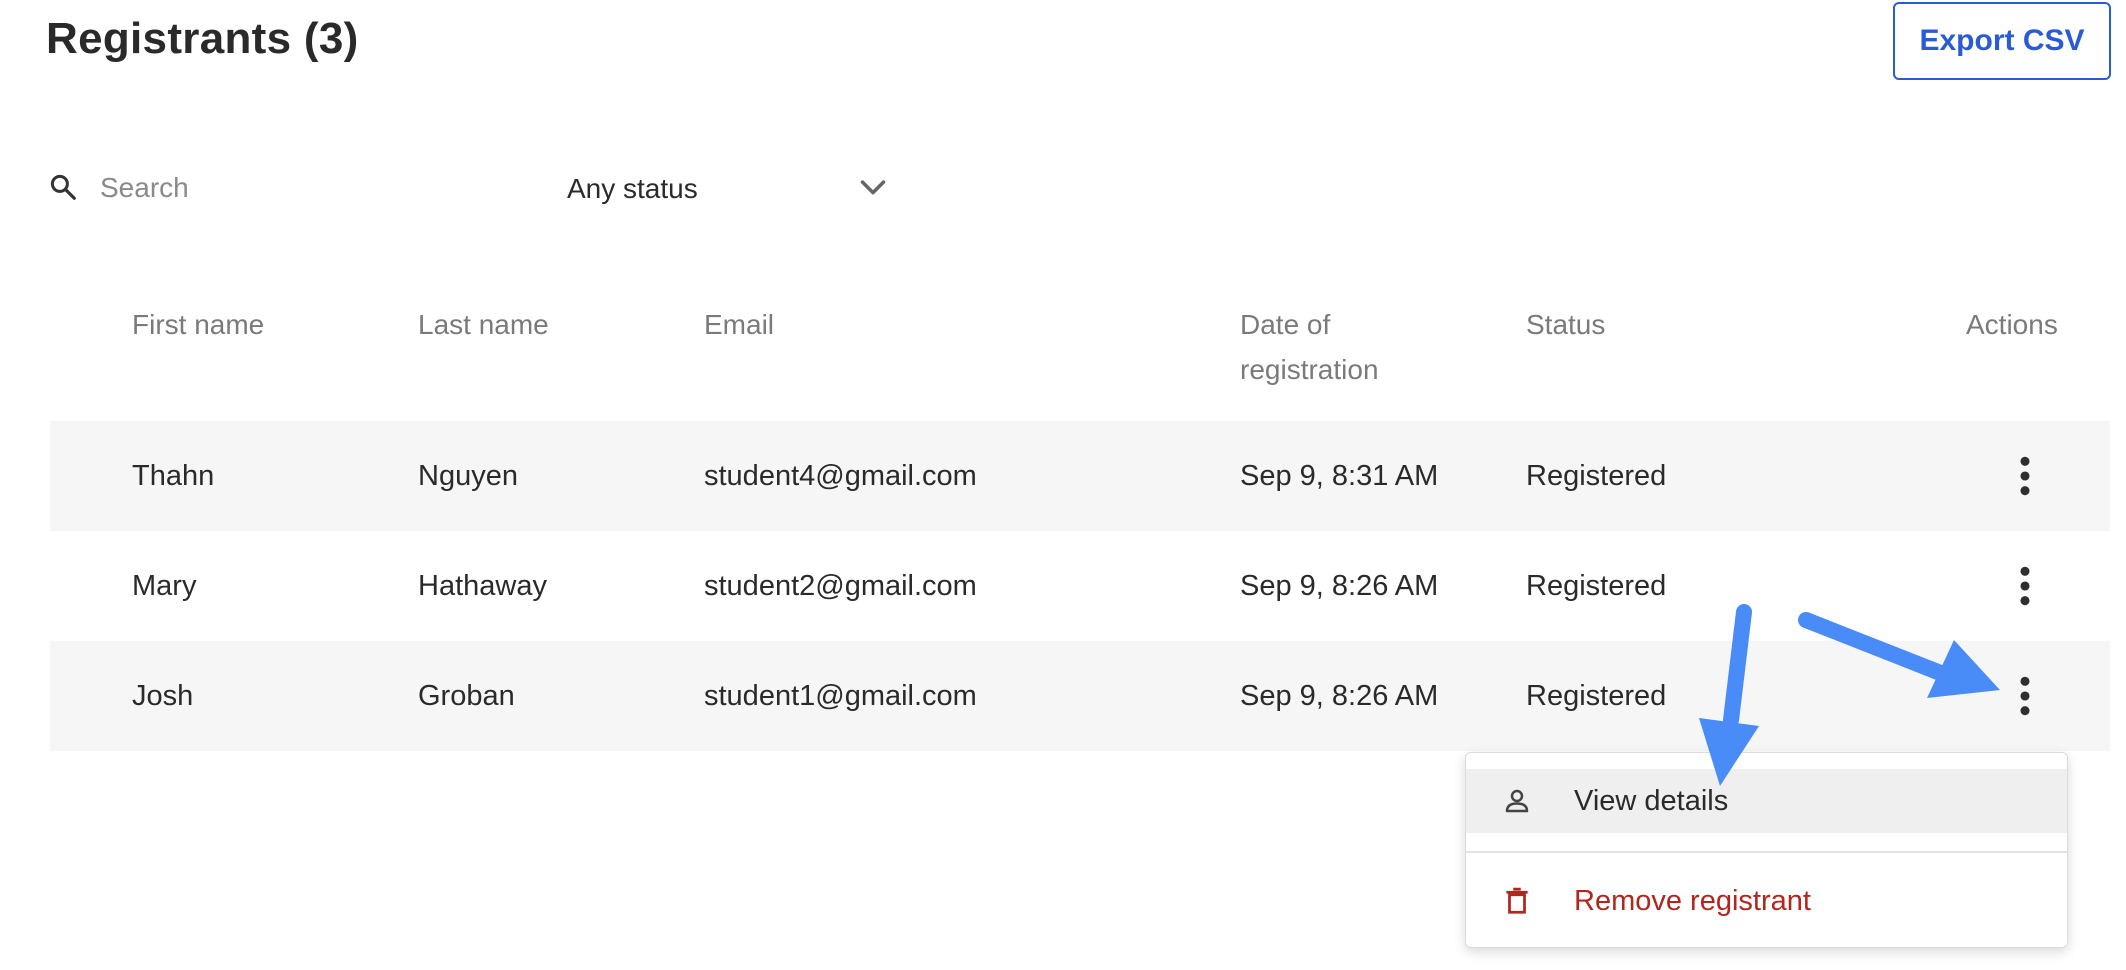 This screenshot has height=970, width=2126. What do you see at coordinates (63, 187) in the screenshot?
I see `search-icon` at bounding box center [63, 187].